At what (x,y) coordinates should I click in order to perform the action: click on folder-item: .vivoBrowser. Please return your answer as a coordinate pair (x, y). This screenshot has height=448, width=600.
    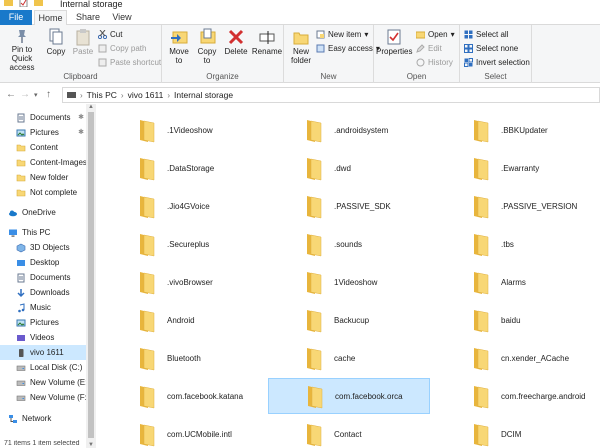
    Looking at the image, I should click on (182, 282).